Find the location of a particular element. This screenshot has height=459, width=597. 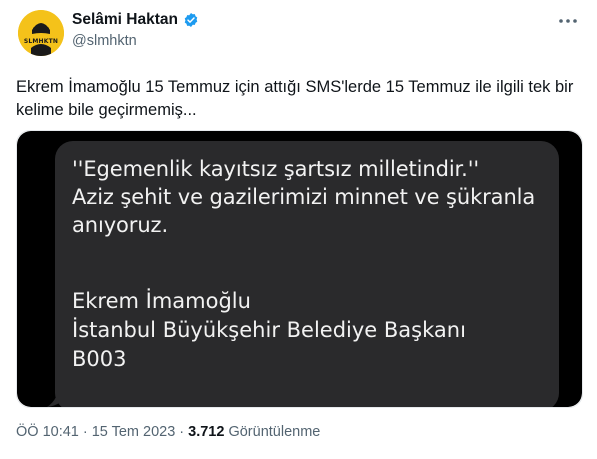

sms-signature-code: B003 is located at coordinates (99, 359).